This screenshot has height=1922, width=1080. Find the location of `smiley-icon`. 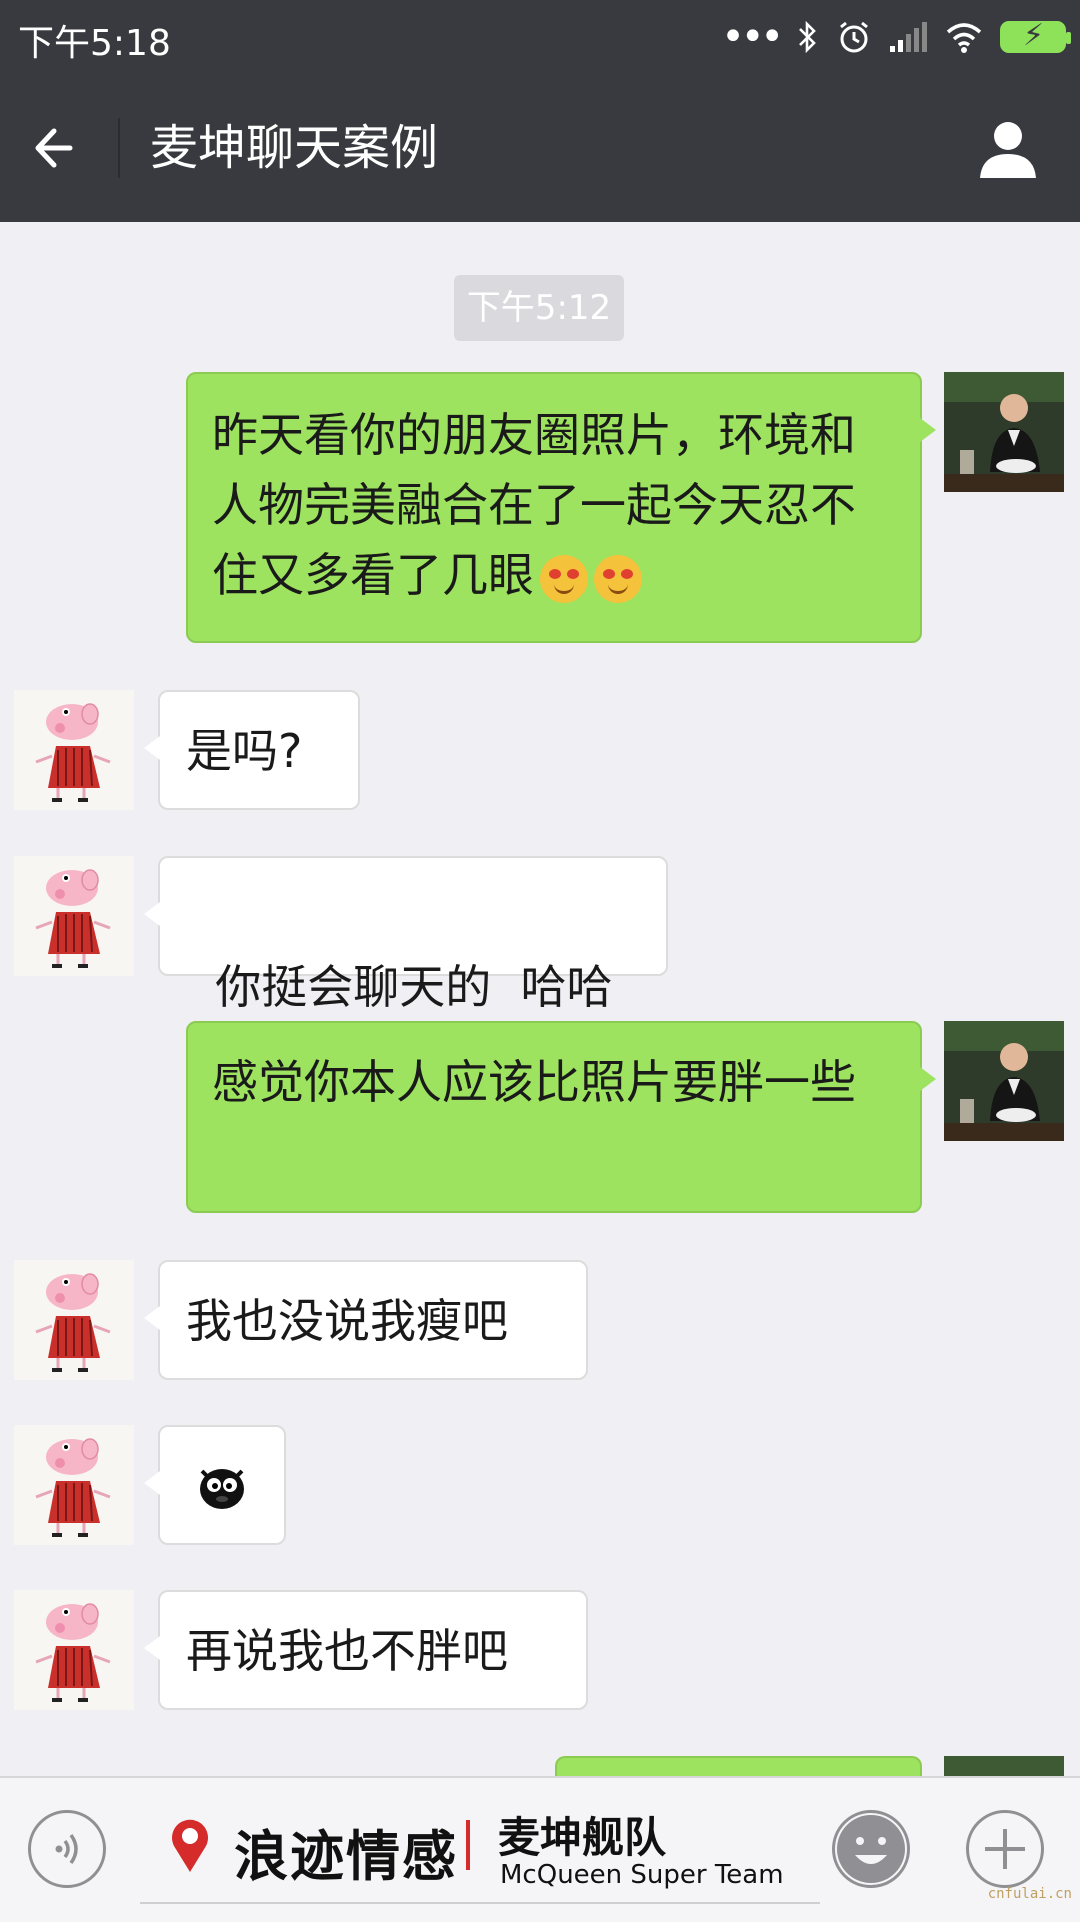

smiley-icon is located at coordinates (871, 1849).